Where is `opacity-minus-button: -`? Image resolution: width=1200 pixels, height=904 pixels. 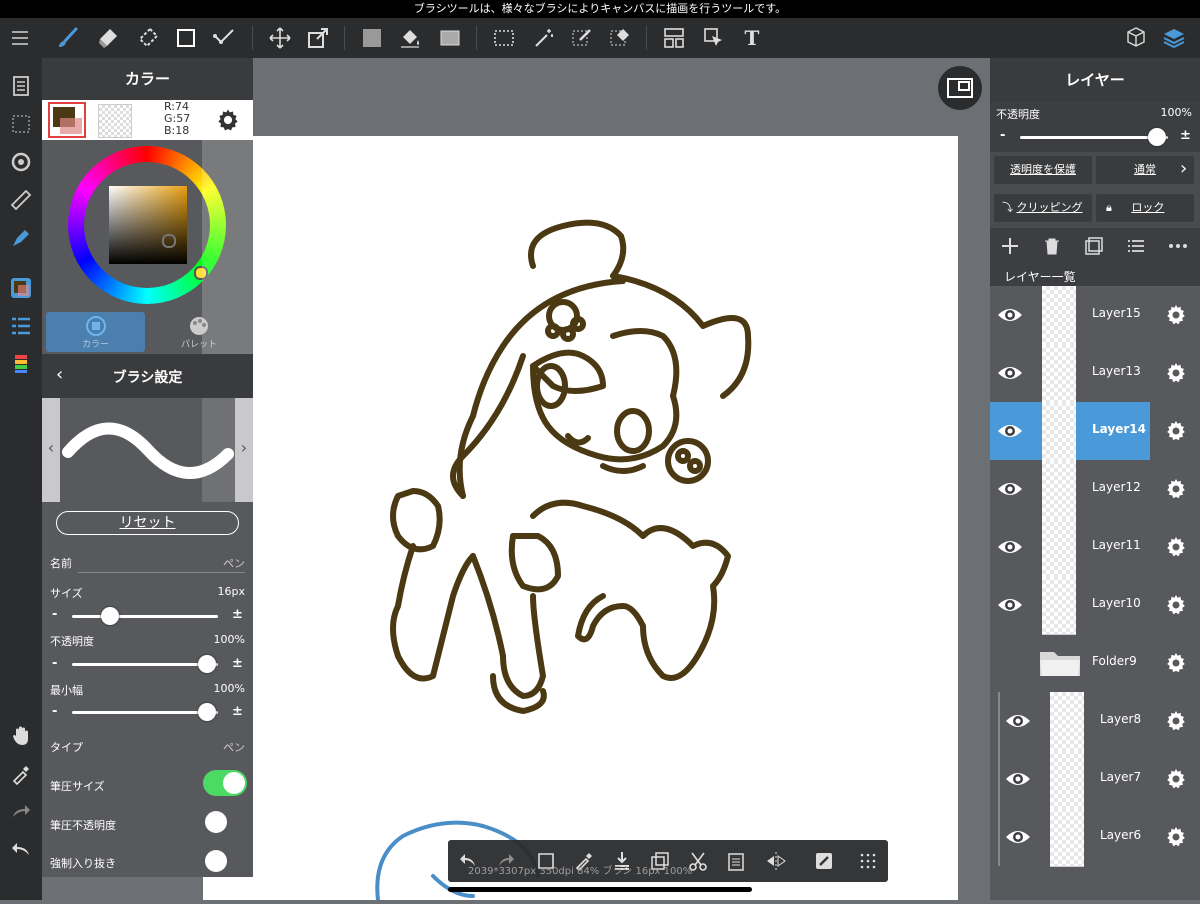
opacity-minus-button: - is located at coordinates (54, 663).